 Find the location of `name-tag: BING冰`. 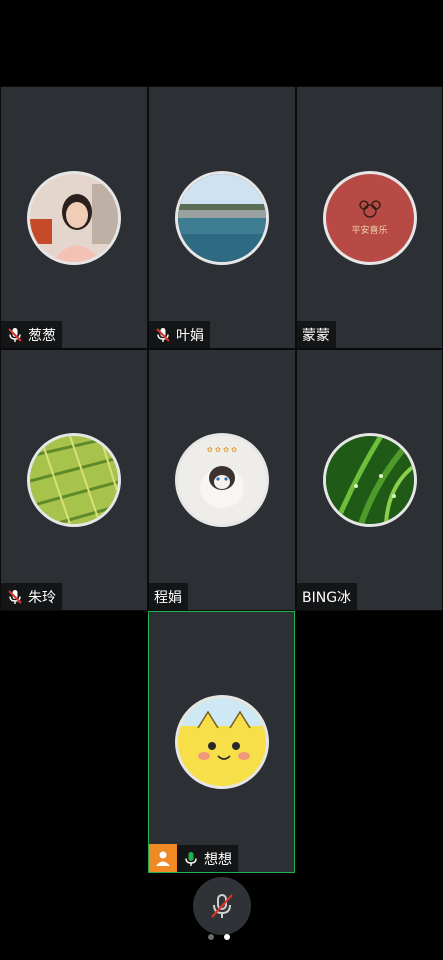

name-tag: BING冰 is located at coordinates (327, 596).